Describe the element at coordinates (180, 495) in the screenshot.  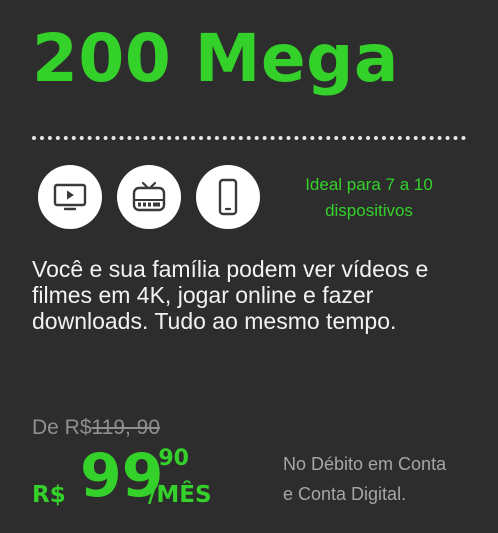
I see `price-period: /MÊS` at that location.